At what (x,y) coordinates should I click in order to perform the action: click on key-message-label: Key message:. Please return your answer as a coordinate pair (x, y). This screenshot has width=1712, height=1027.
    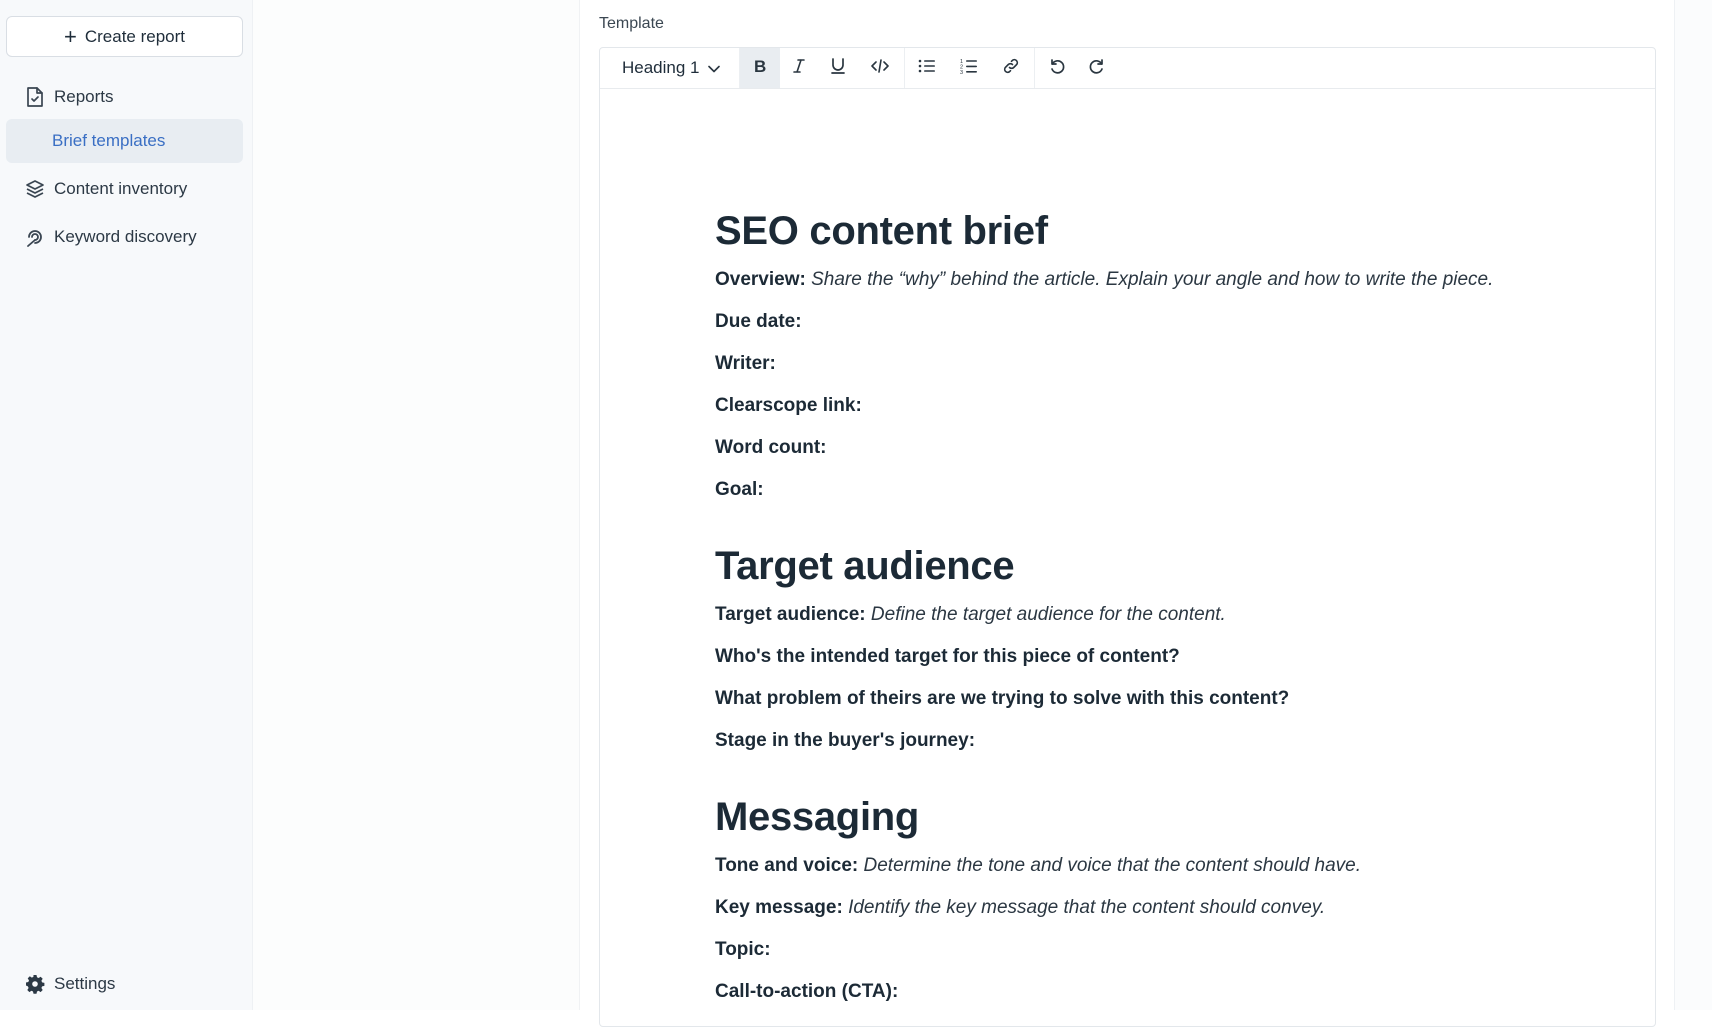
    Looking at the image, I should click on (779, 907).